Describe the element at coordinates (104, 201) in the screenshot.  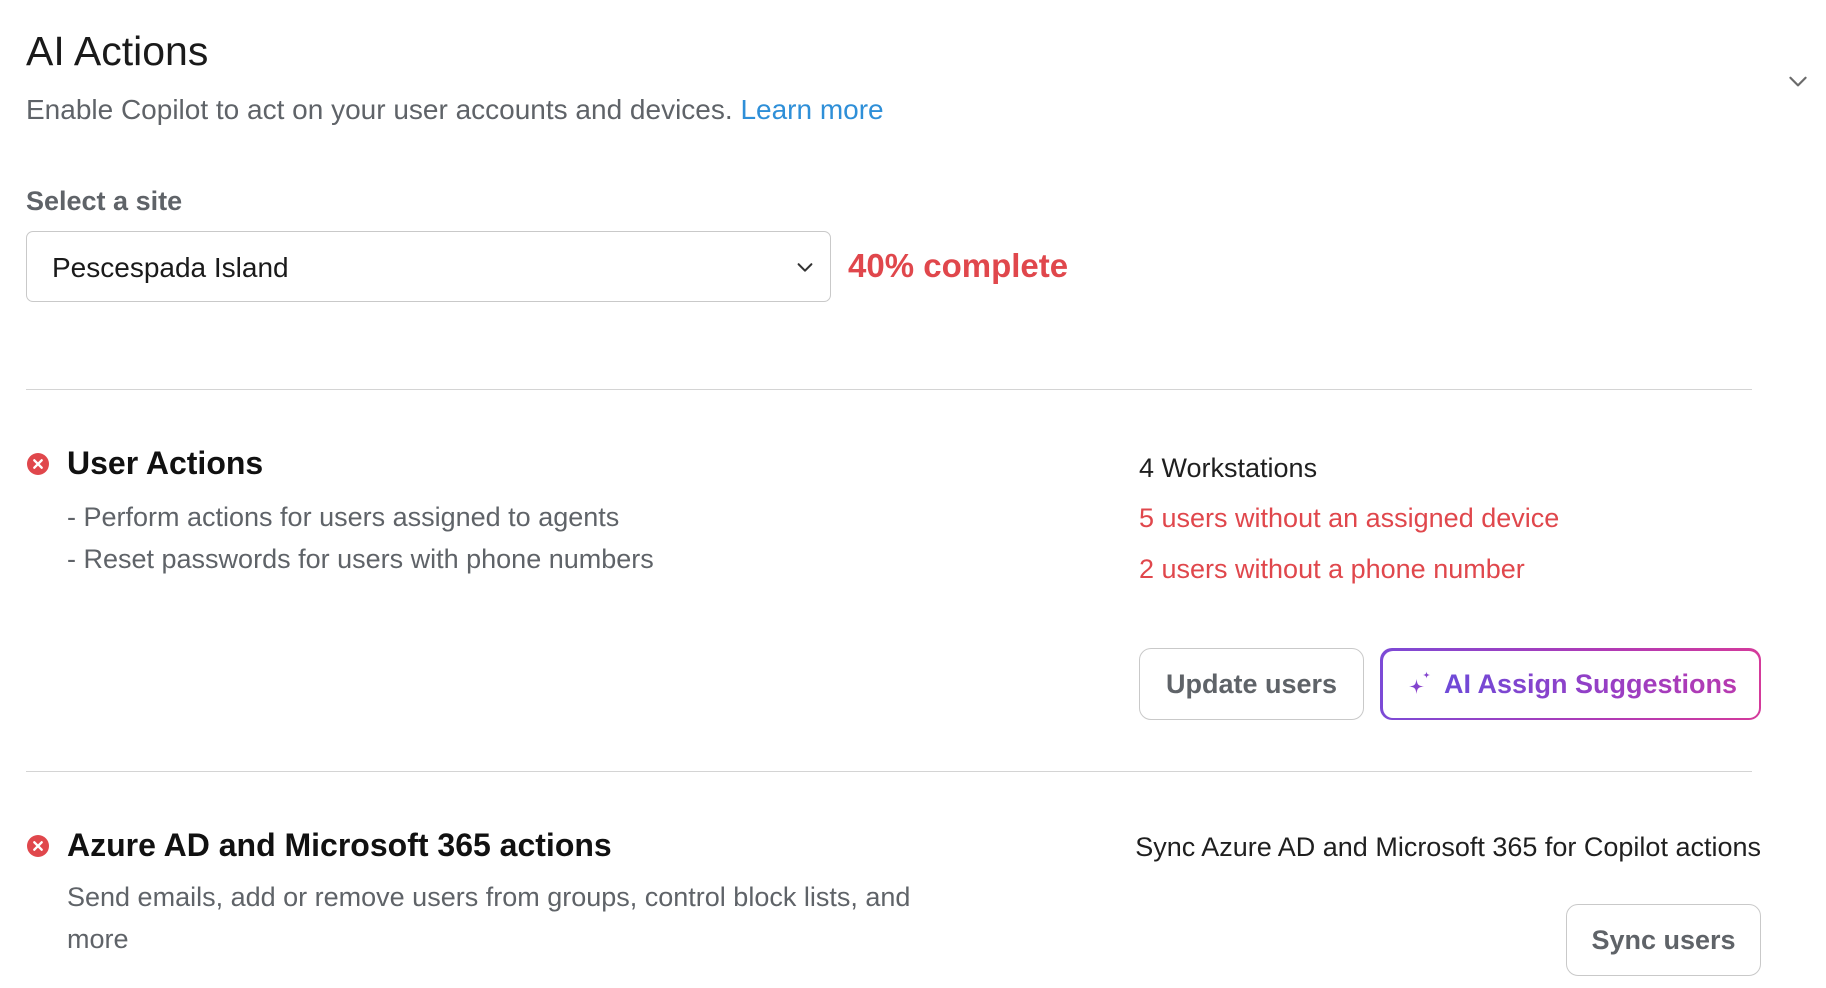
I see `site-select-label: Select a site` at that location.